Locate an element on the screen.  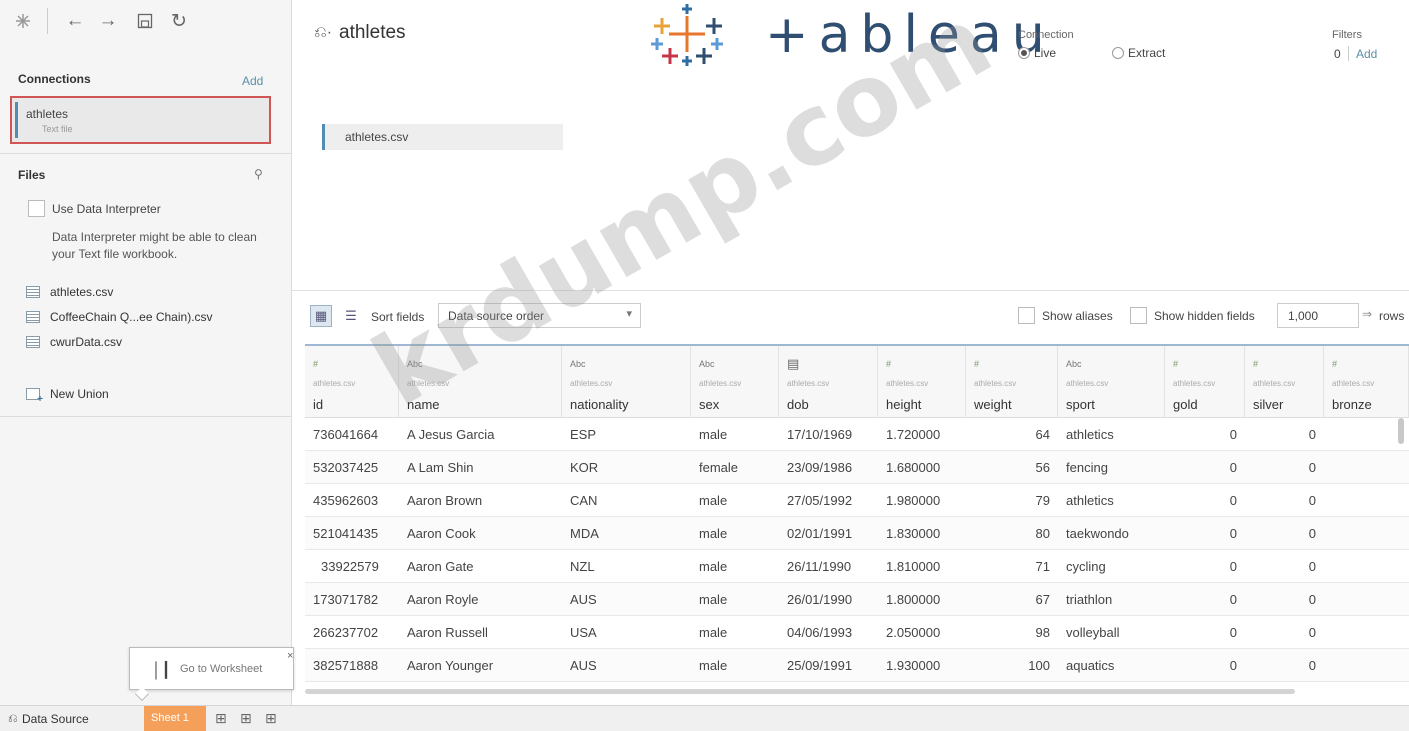
close-icon: × is located at coordinates (290, 656).